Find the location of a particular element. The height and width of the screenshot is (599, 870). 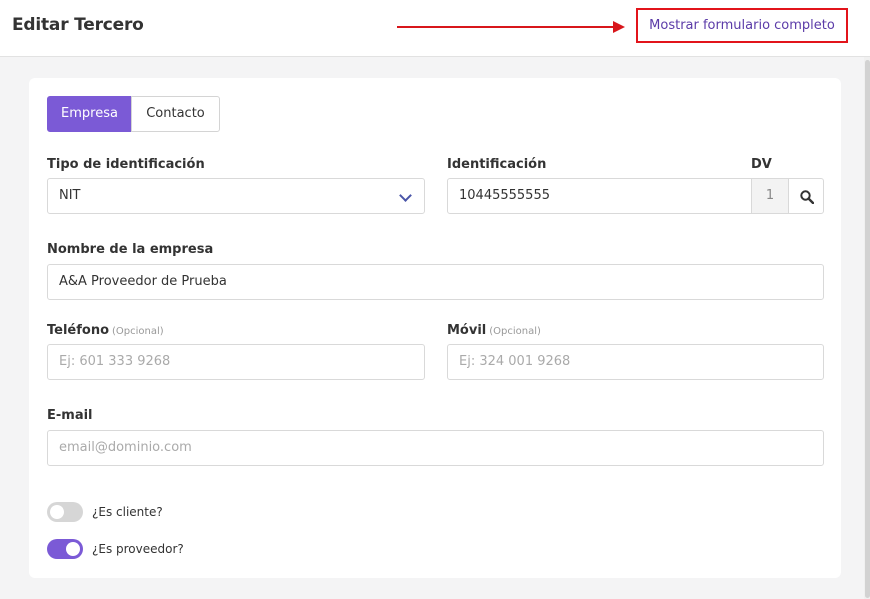

tab-empresa: Empresa is located at coordinates (89, 114).